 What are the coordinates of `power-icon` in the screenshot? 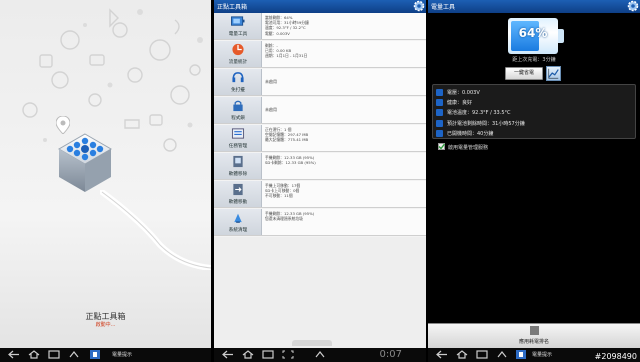 It's located at (439, 133).